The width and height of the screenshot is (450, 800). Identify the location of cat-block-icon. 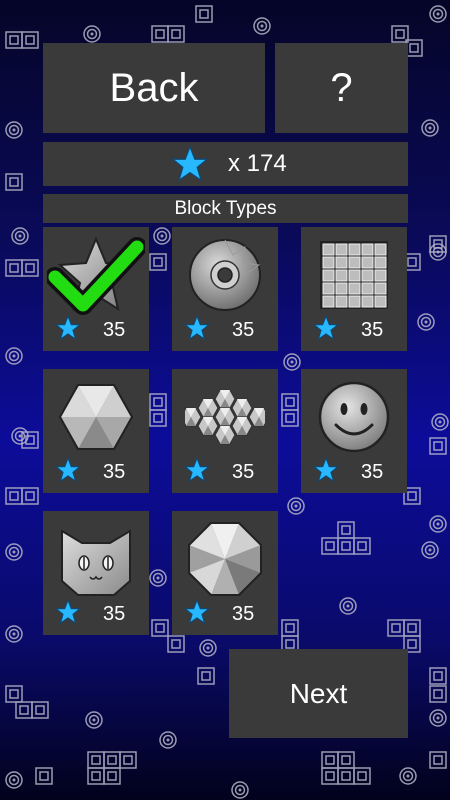
(96, 562).